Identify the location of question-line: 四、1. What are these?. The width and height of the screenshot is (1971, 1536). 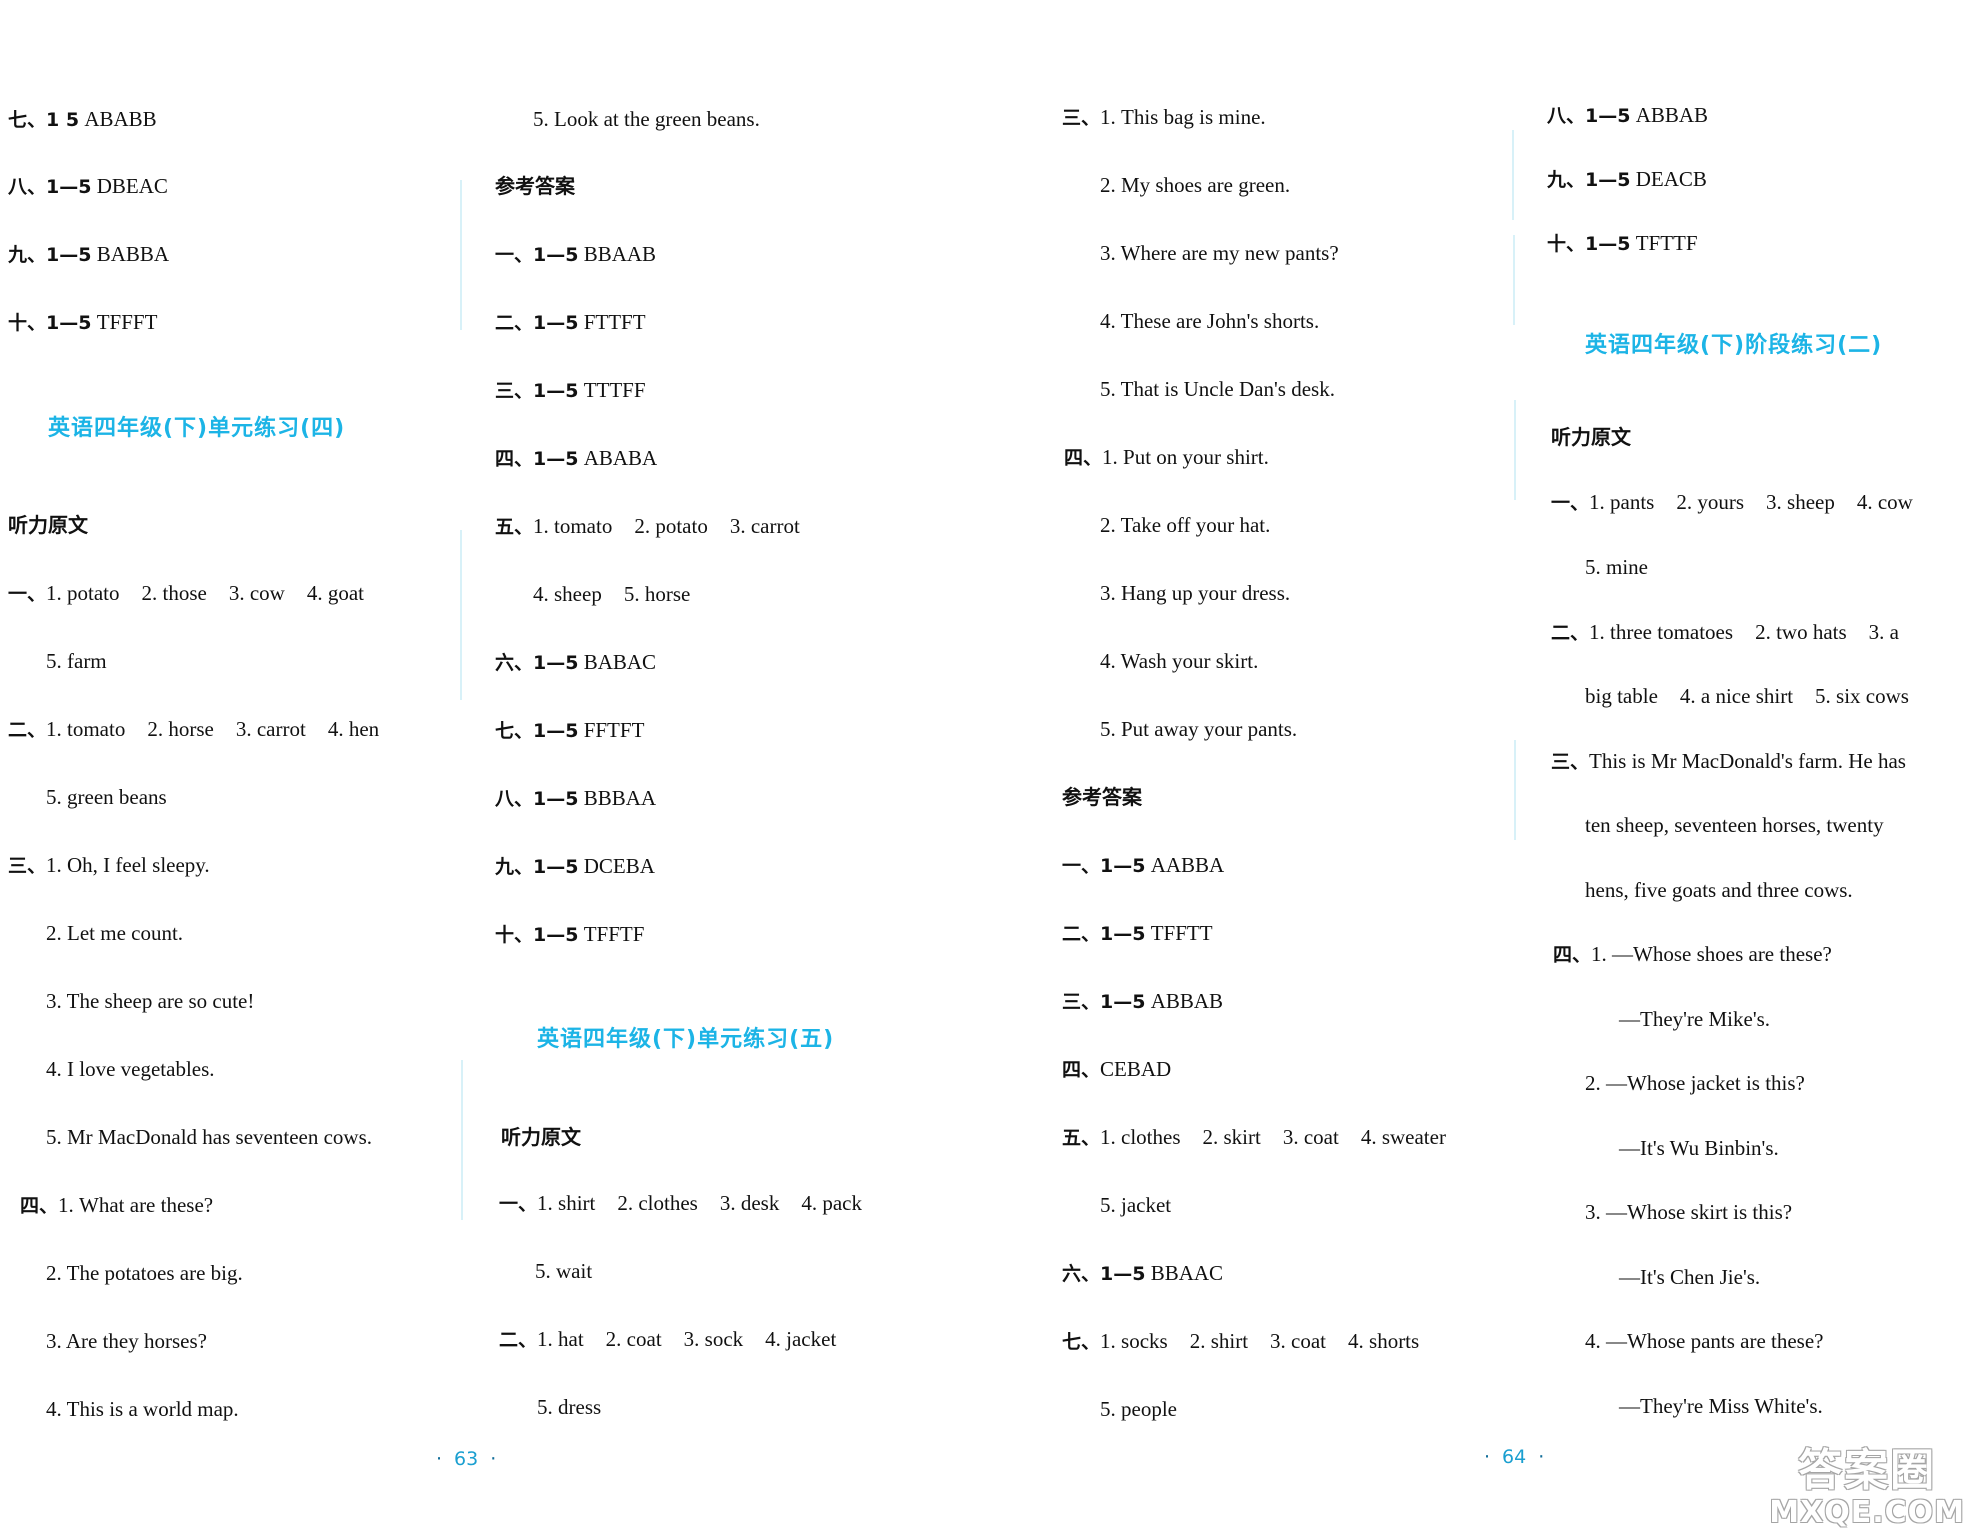
(117, 1205).